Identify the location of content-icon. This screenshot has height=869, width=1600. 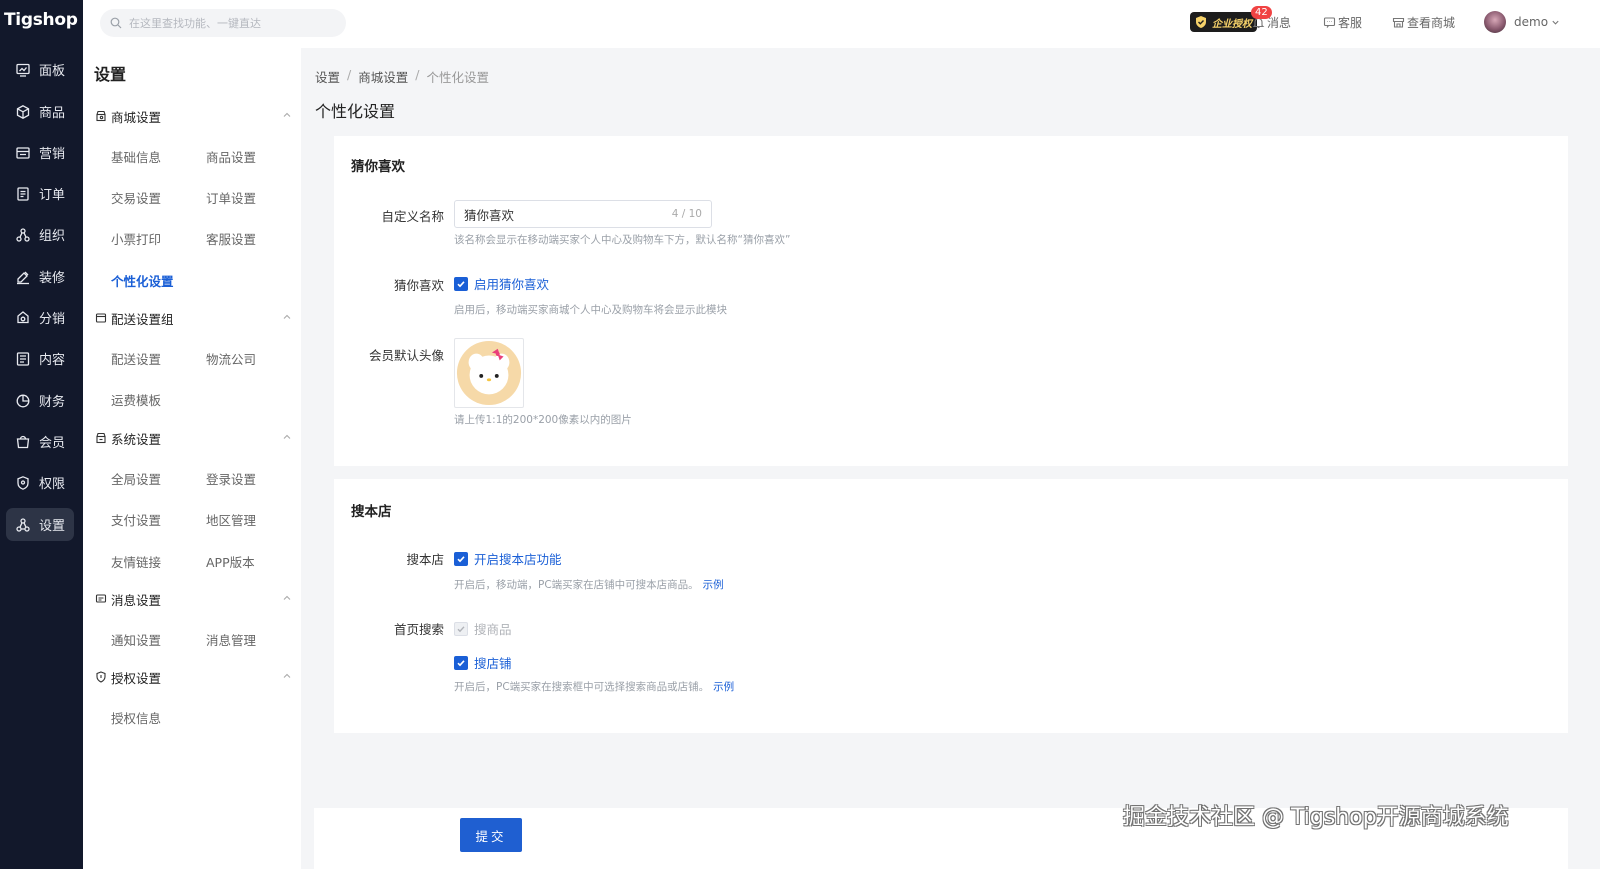
(23, 359).